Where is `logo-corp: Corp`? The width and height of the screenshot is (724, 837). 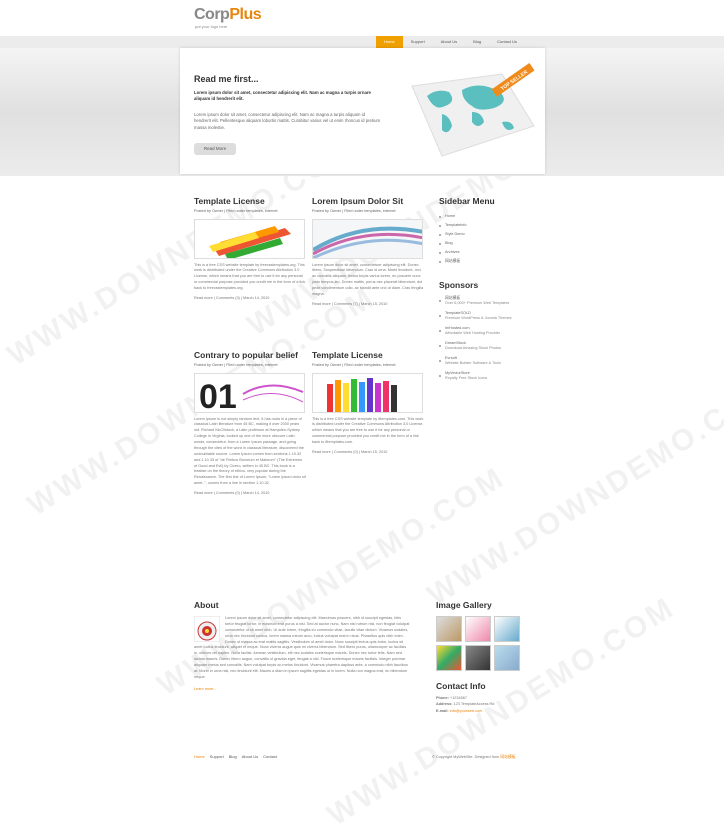 logo-corp: Corp is located at coordinates (212, 14).